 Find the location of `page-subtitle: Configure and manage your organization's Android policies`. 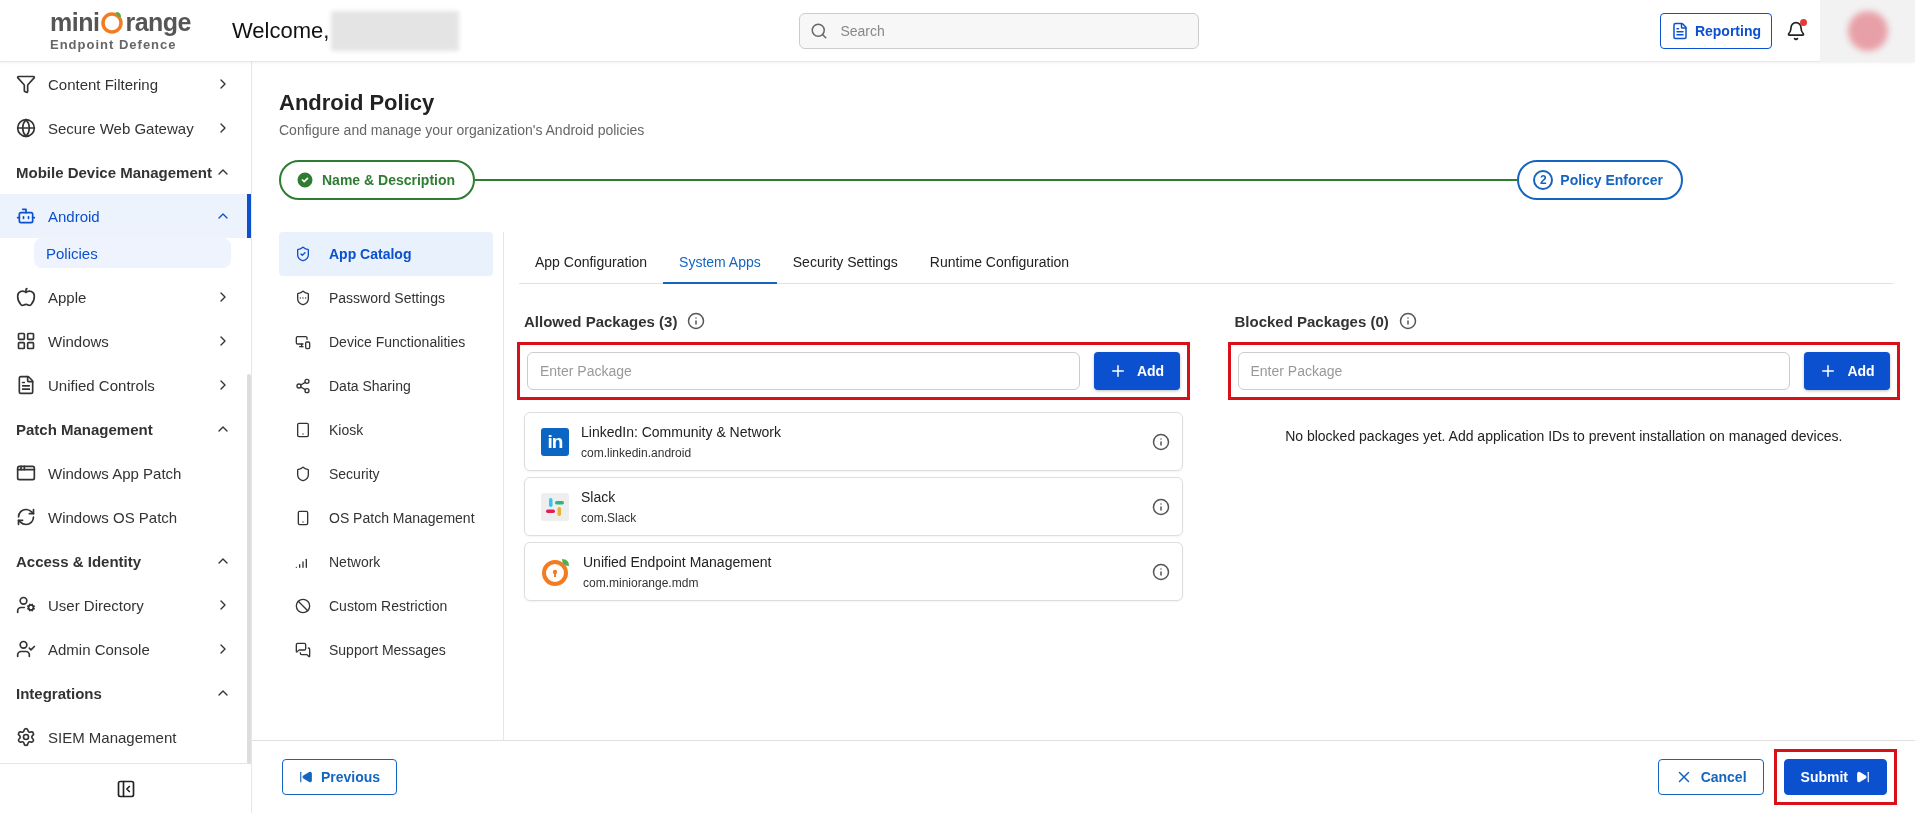

page-subtitle: Configure and manage your organization's Android policies is located at coordinates (462, 130).